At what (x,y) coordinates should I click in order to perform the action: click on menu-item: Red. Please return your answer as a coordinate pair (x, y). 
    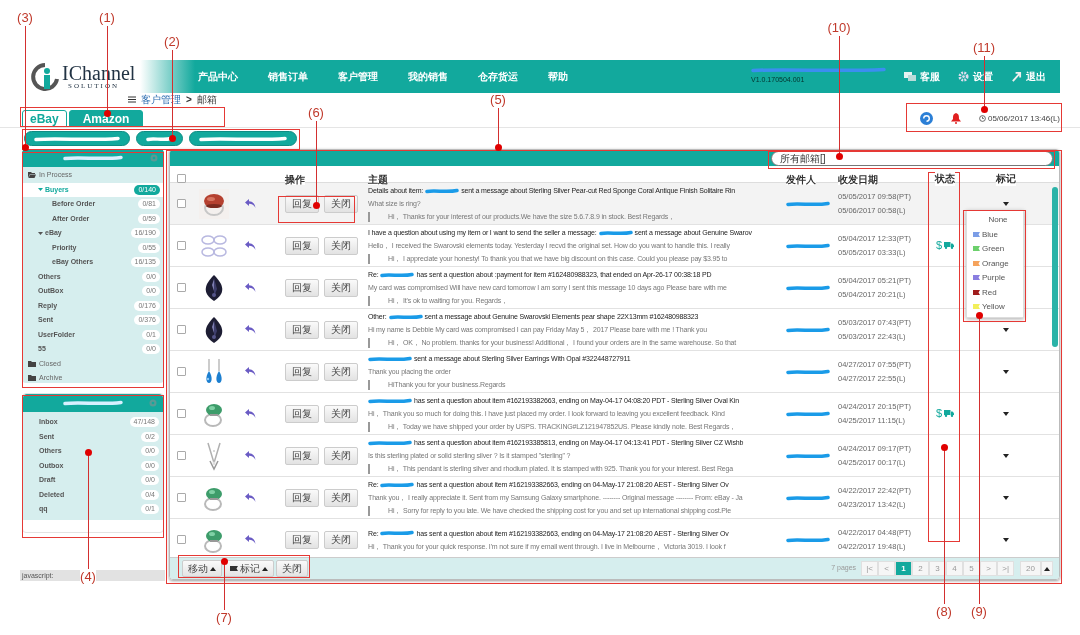
    Looking at the image, I should click on (995, 292).